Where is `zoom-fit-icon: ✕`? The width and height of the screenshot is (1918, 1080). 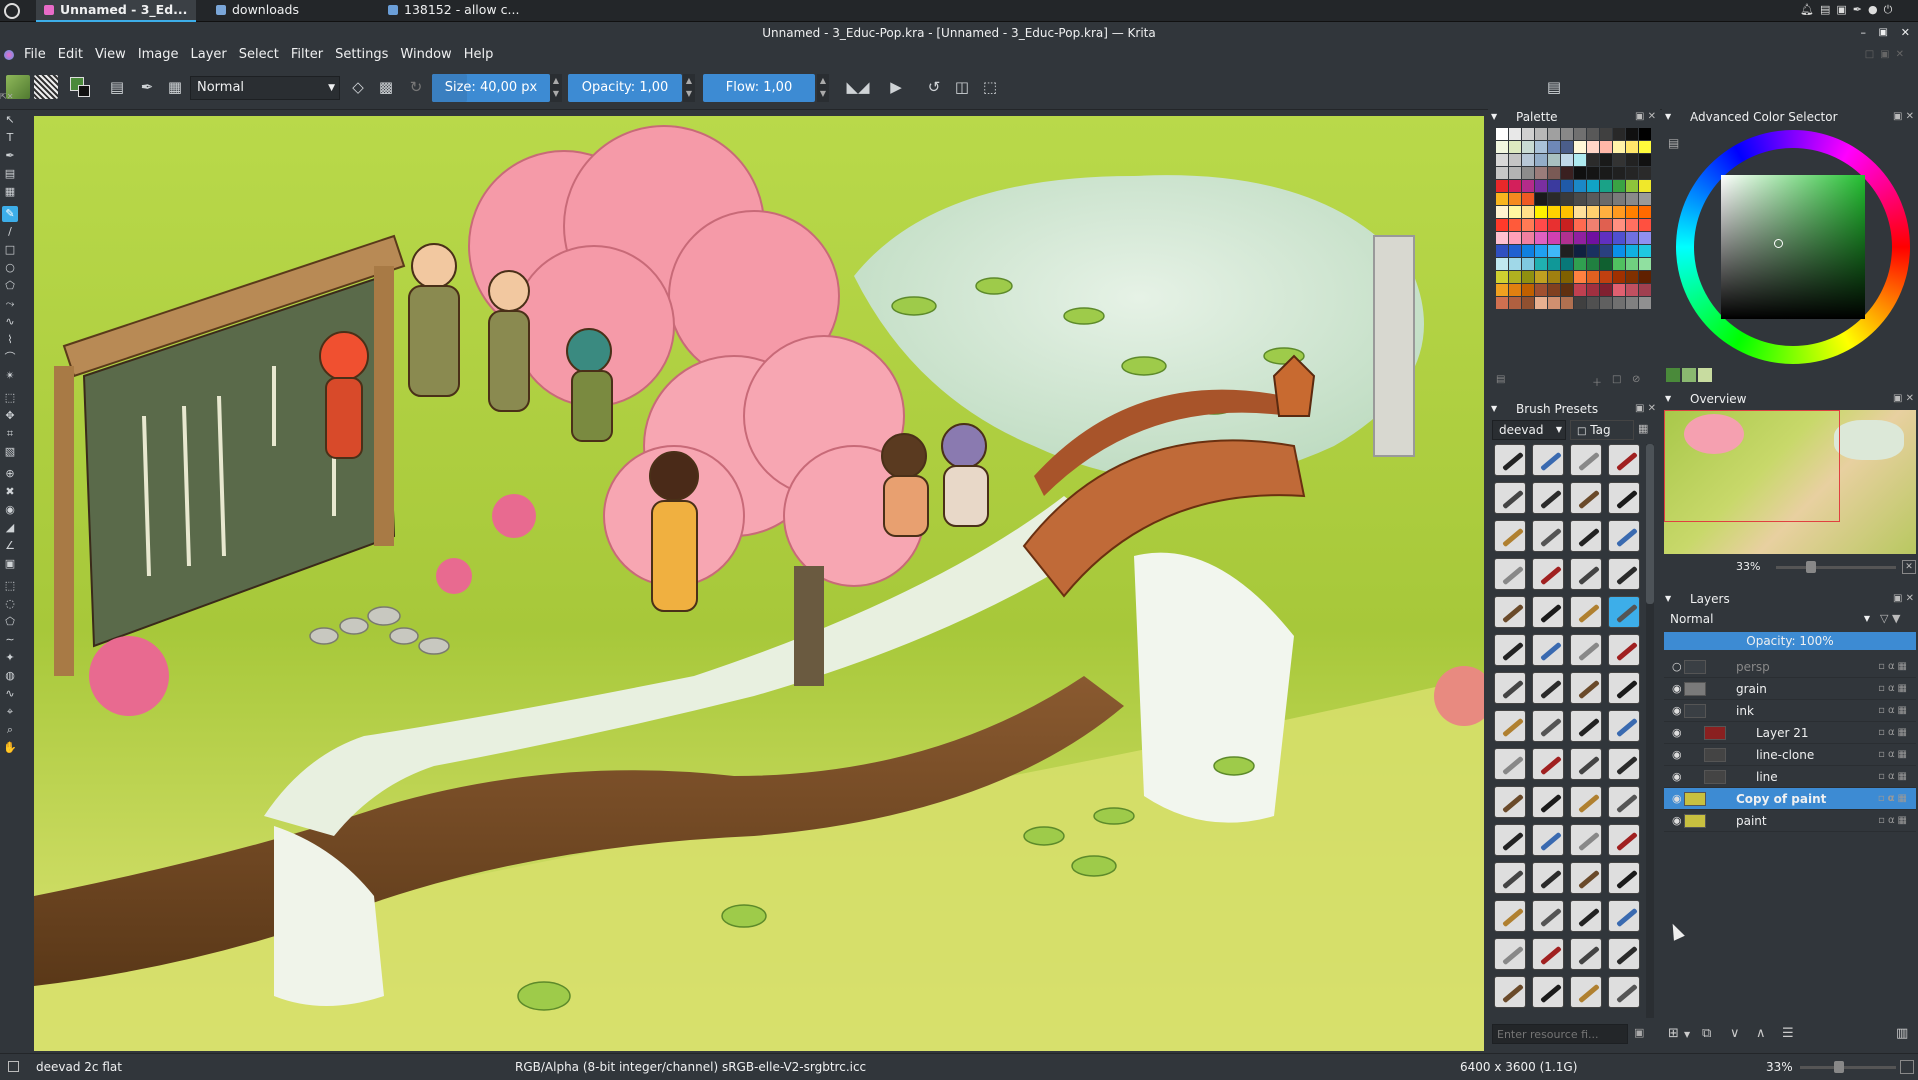 zoom-fit-icon: ✕ is located at coordinates (1909, 567).